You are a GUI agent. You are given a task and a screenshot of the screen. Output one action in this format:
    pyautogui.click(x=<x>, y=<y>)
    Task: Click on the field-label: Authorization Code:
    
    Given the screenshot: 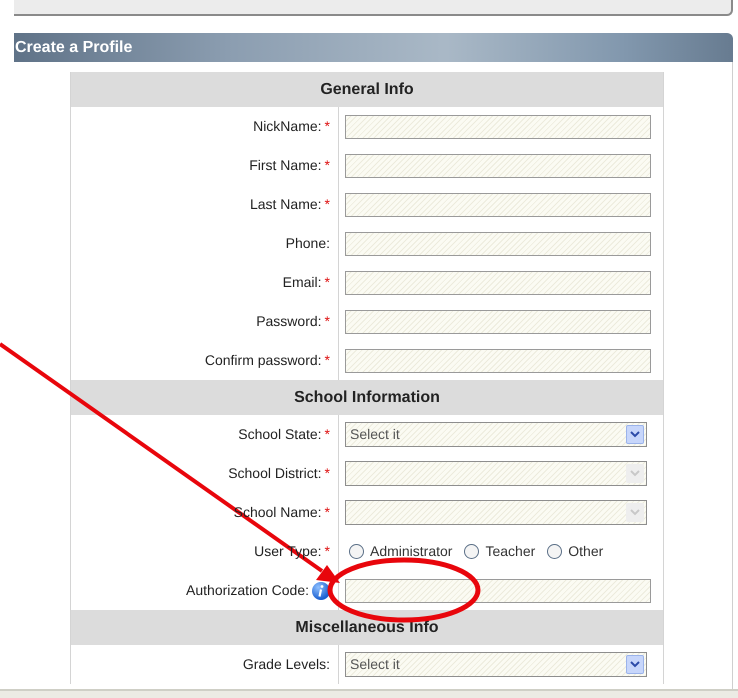 What is the action you would take?
    pyautogui.click(x=247, y=590)
    